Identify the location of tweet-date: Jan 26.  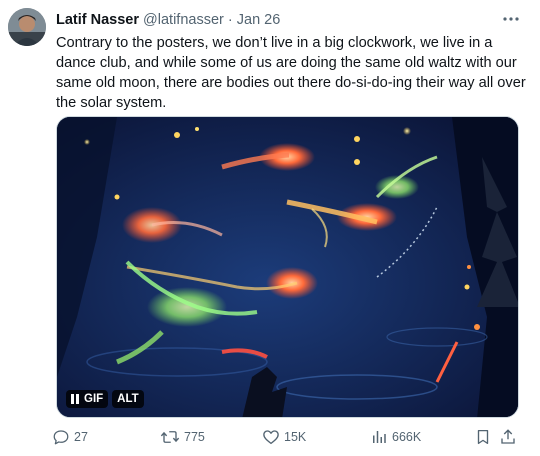
(259, 20).